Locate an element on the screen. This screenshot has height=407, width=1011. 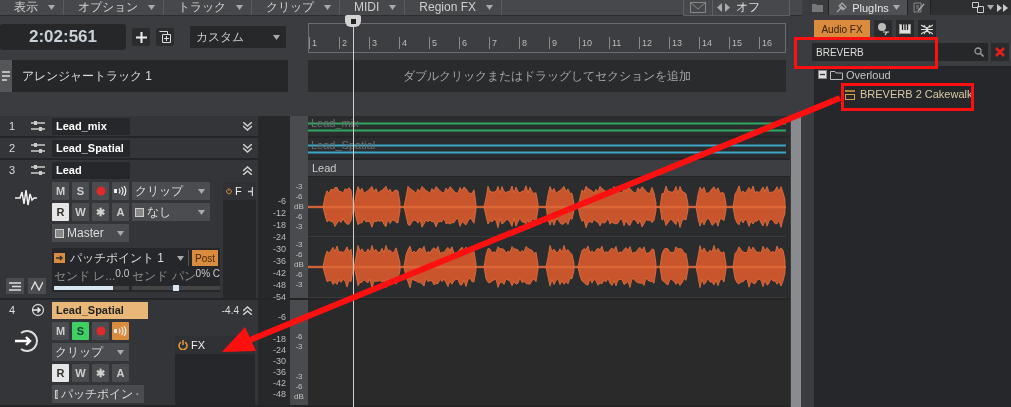
ruler-mark: 13 is located at coordinates (684, 43).